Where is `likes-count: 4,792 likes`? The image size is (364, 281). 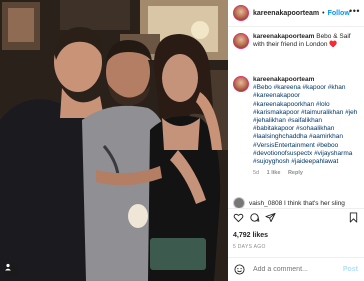
likes-count: 4,792 likes is located at coordinates (250, 235).